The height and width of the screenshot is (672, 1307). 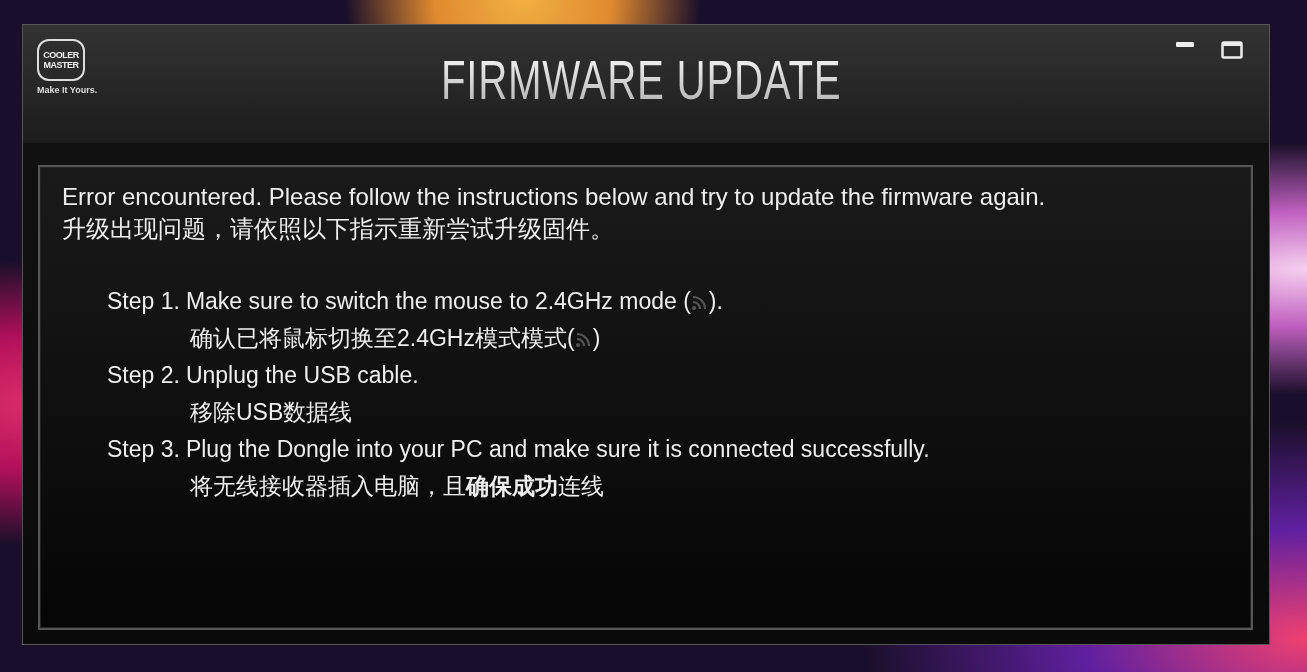 I want to click on step-text: ), so click(x=596, y=338).